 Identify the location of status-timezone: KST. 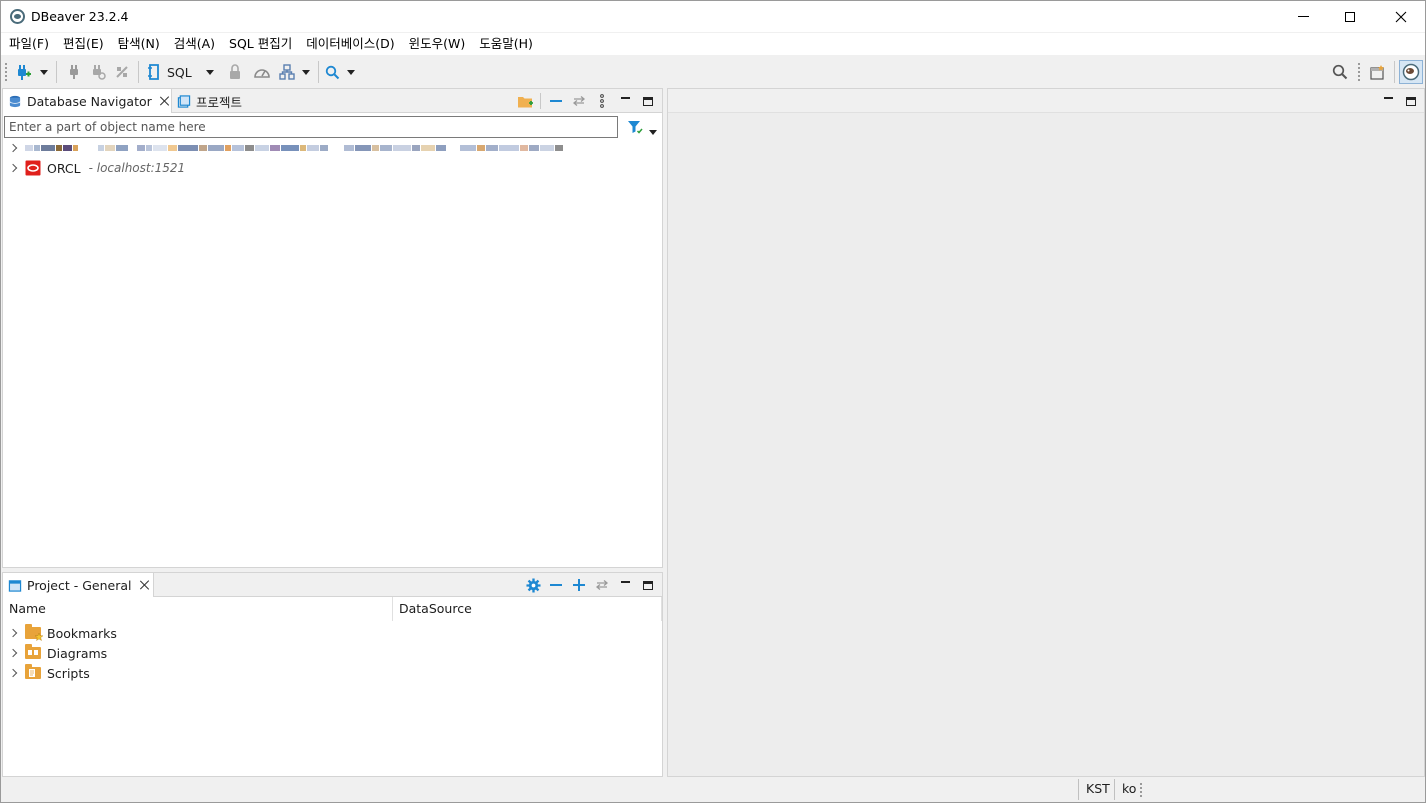
(1098, 788).